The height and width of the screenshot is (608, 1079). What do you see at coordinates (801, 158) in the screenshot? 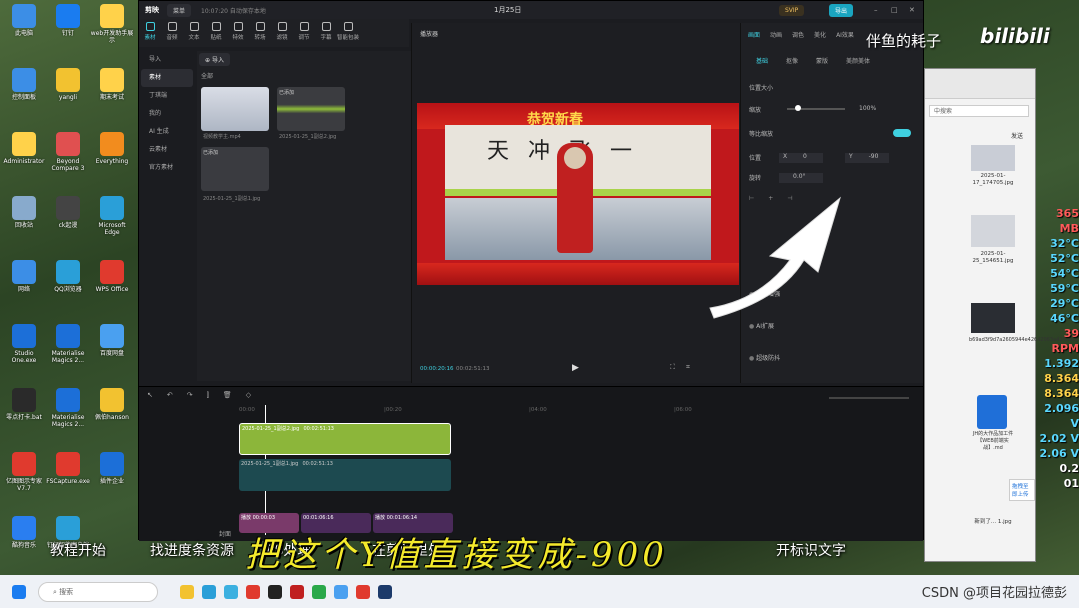
I see `position-x-input: X 0` at bounding box center [801, 158].